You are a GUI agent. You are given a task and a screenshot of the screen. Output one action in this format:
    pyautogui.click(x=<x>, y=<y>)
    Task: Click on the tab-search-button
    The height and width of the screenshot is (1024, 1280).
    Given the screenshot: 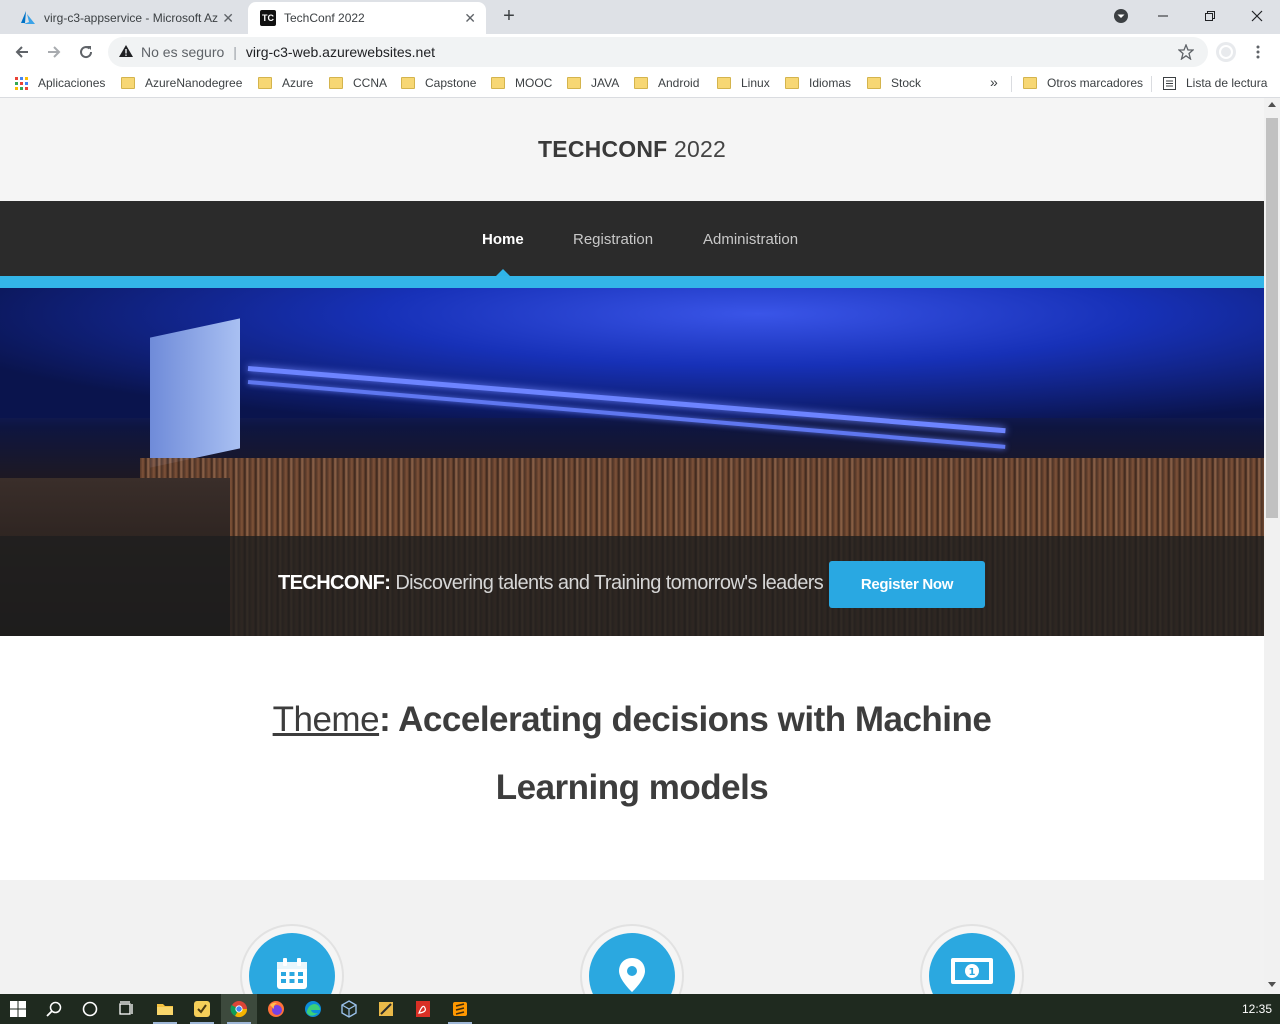 What is the action you would take?
    pyautogui.click(x=1121, y=16)
    